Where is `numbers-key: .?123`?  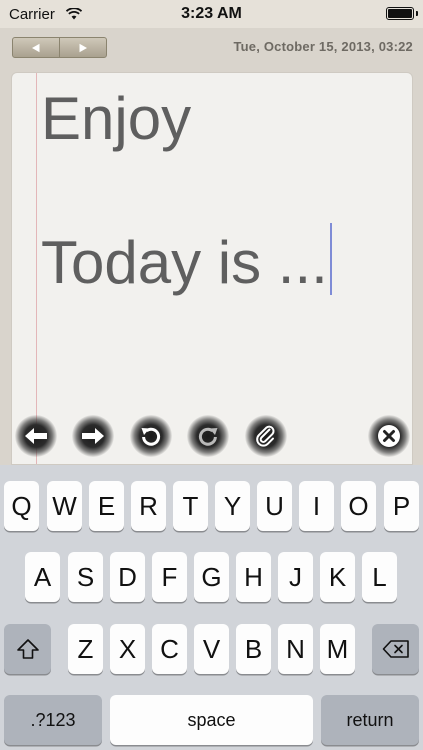 numbers-key: .?123 is located at coordinates (53, 720).